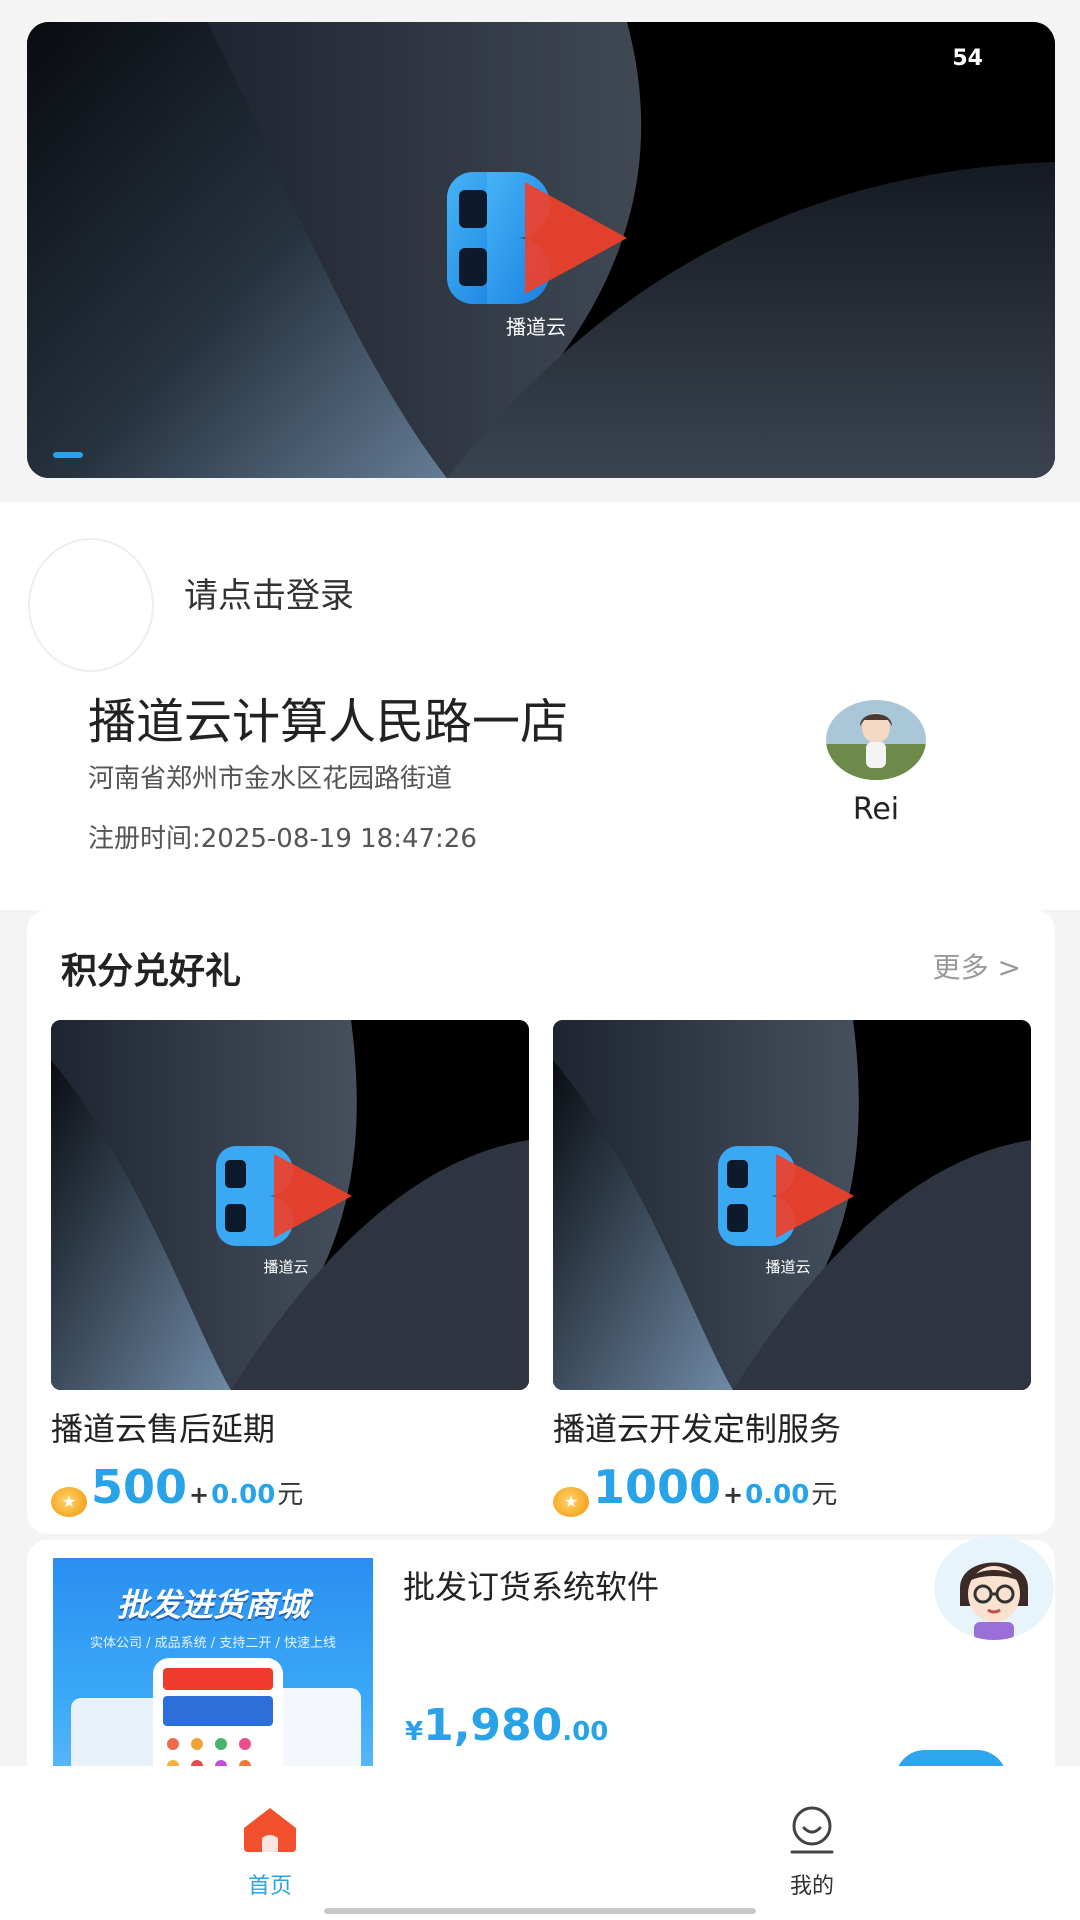  I want to click on brand-caption: 播道云, so click(536, 327).